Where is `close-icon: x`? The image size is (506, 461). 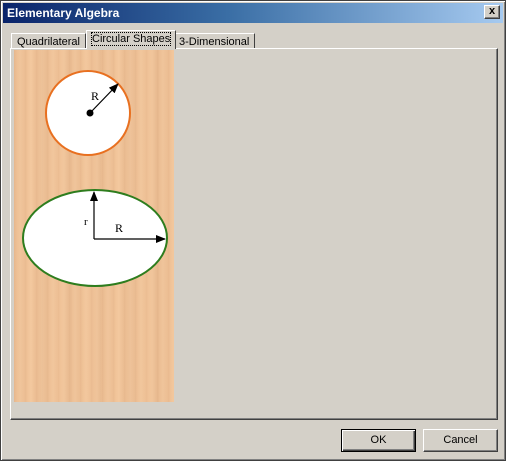 close-icon: x is located at coordinates (492, 11).